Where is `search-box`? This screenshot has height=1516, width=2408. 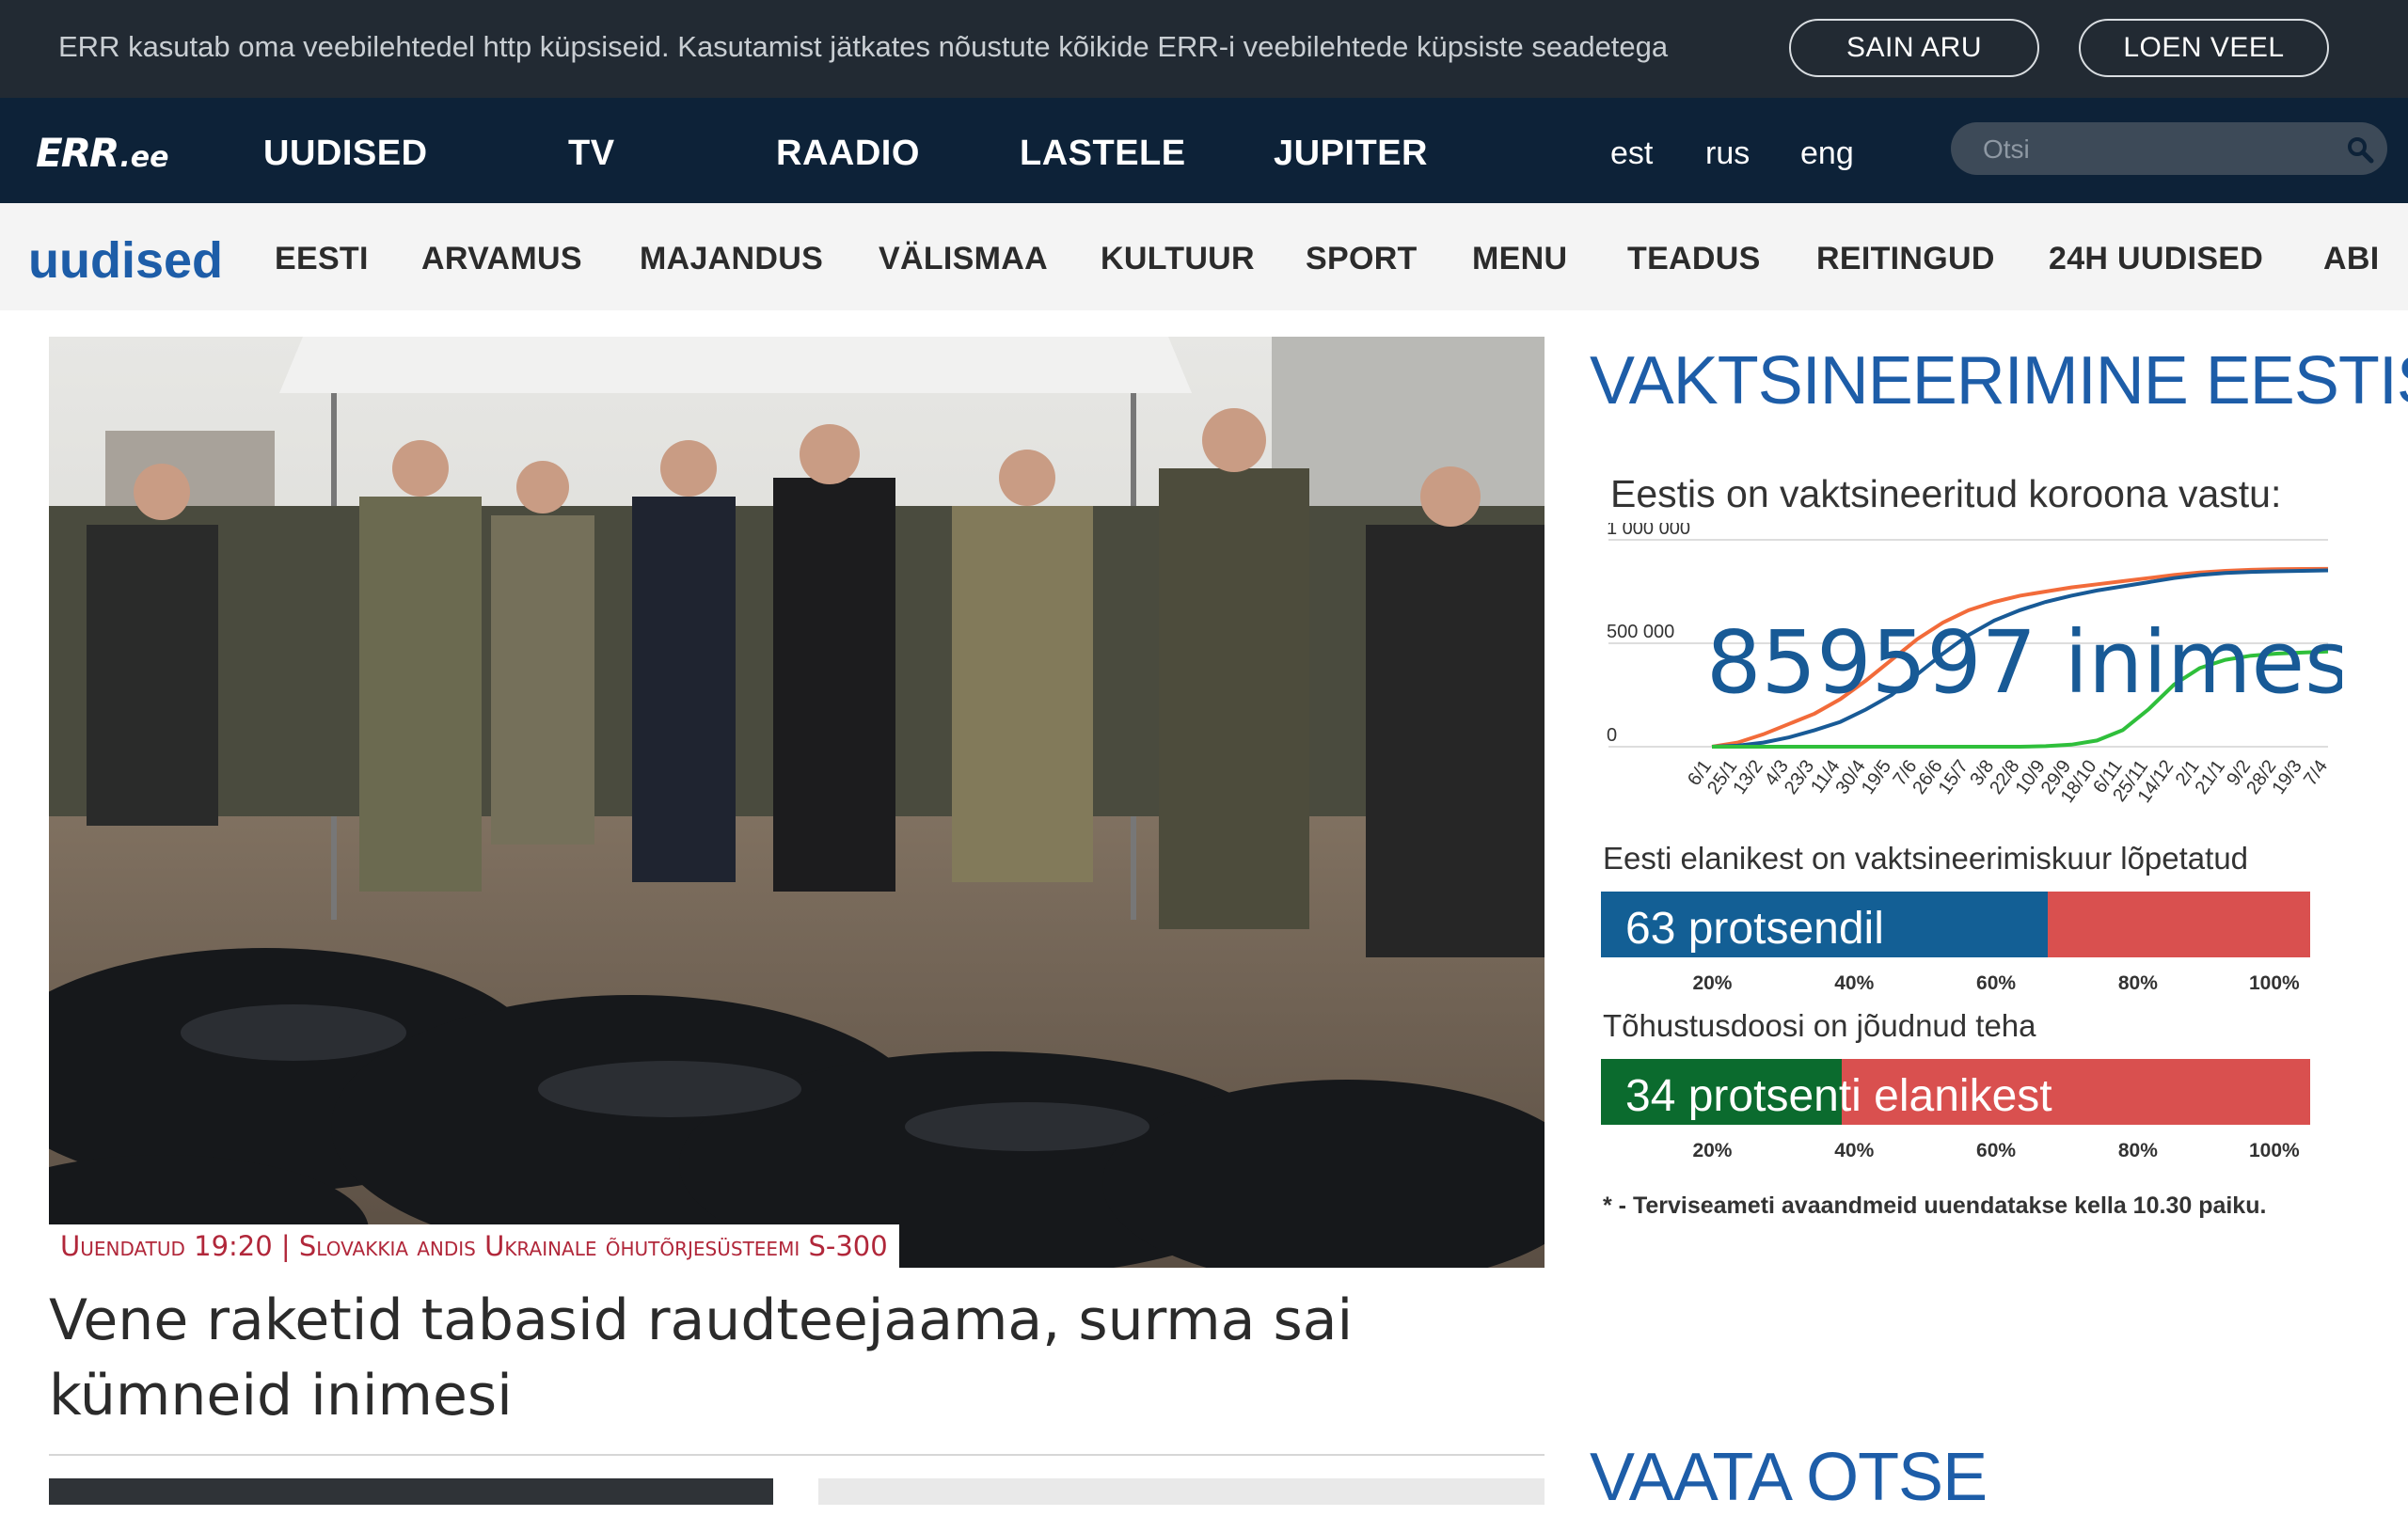 search-box is located at coordinates (2169, 148).